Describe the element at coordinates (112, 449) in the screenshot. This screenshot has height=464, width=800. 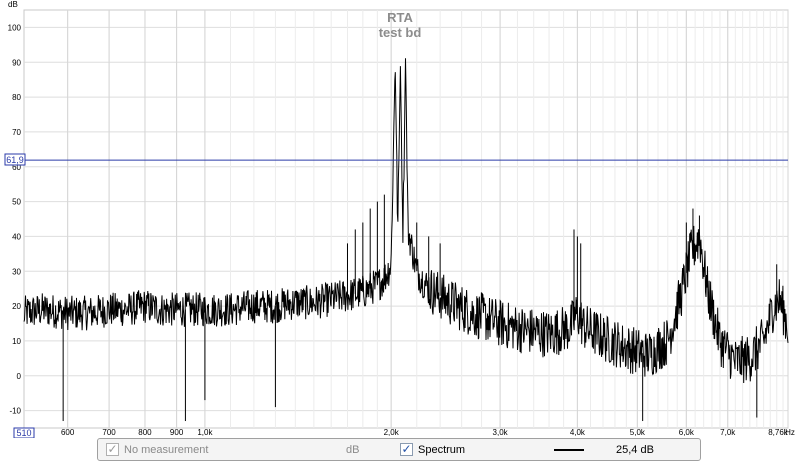
I see `no-measurement-checkbox: ✓` at that location.